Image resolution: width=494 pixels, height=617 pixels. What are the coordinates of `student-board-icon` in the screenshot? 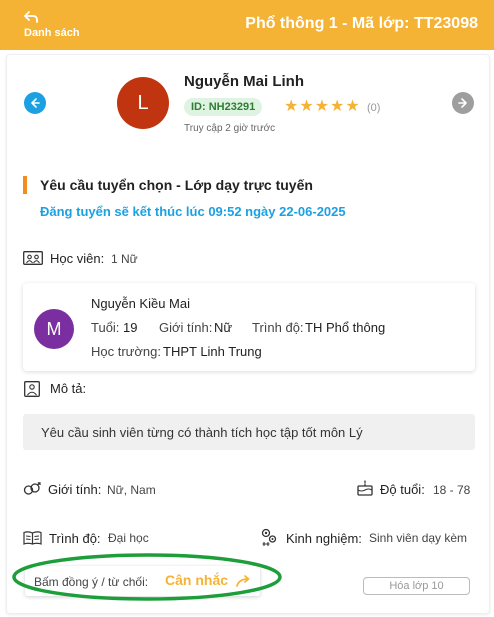 It's located at (33, 258).